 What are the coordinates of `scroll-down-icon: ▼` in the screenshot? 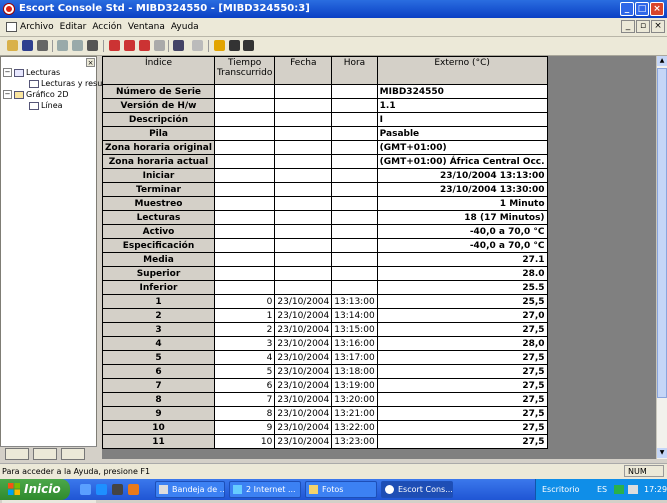 It's located at (662, 453).